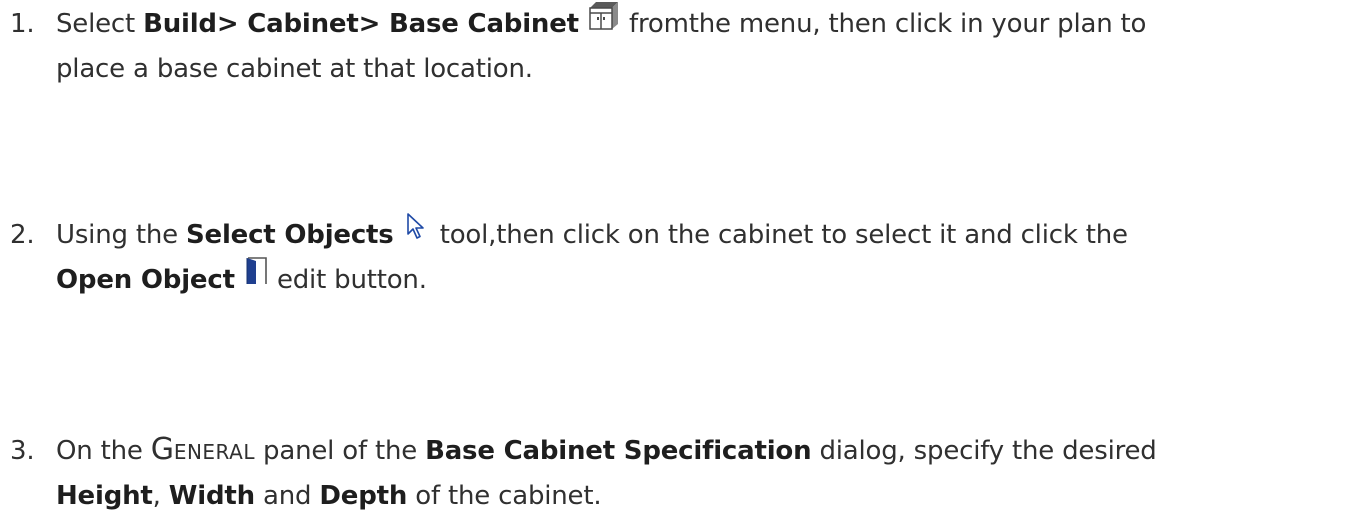  I want to click on step-text: fromthe menu, then click in your plan to, so click(883, 24).